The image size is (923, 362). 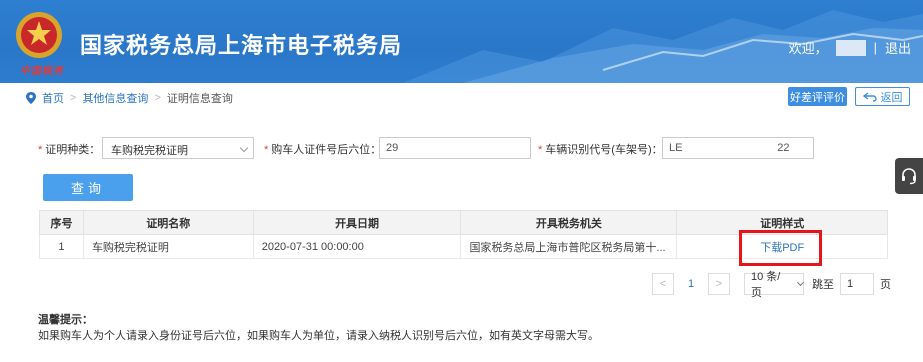 I want to click on goto-unit: 页, so click(x=885, y=285).